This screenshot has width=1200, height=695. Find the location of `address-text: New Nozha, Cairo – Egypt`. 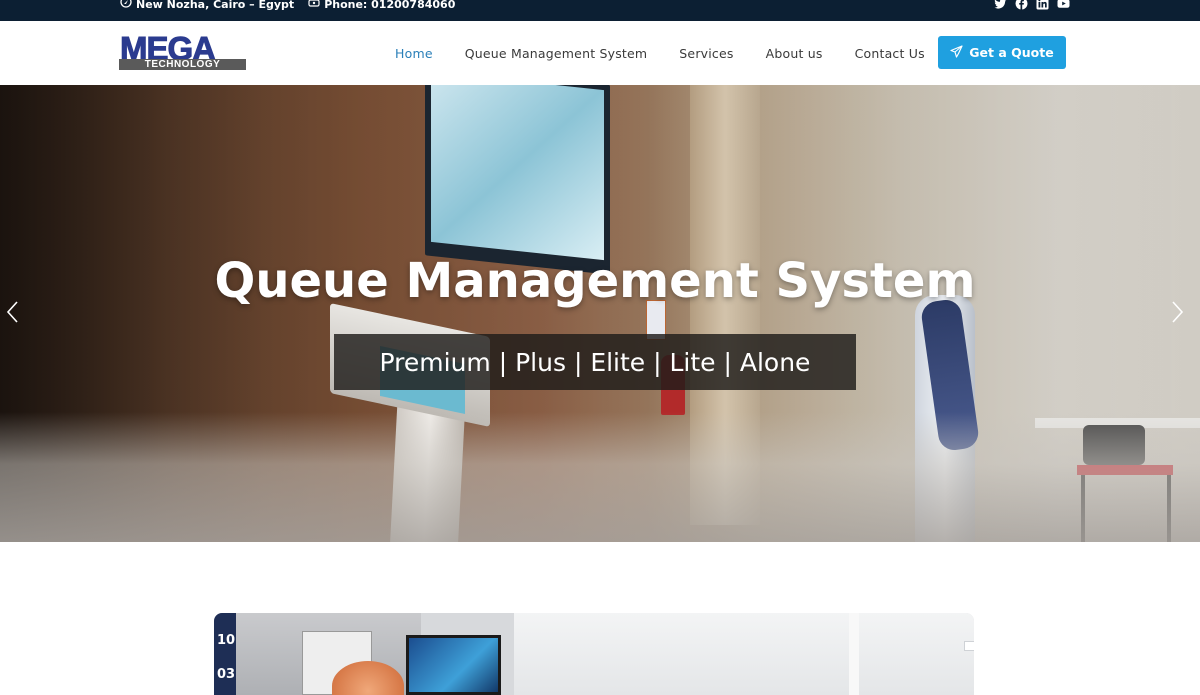

address-text: New Nozha, Cairo – Egypt is located at coordinates (215, 5).